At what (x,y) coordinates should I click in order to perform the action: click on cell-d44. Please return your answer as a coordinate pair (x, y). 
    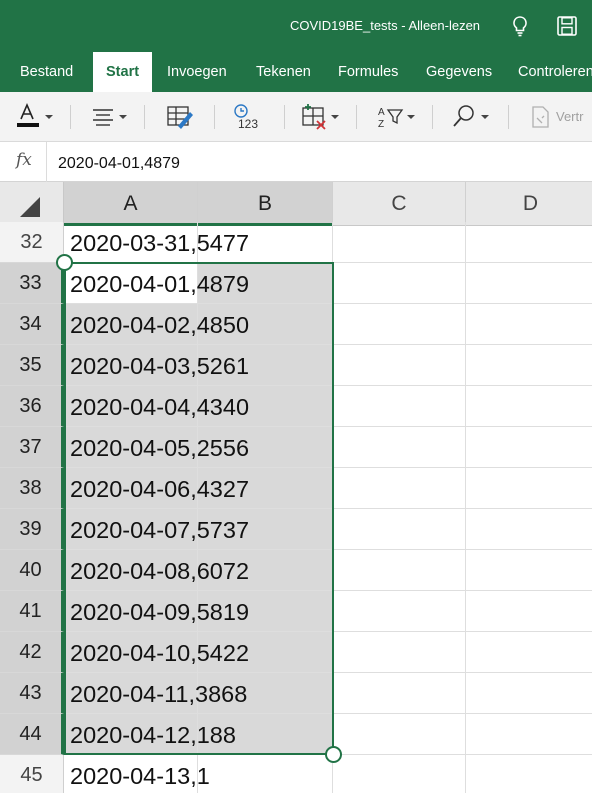
    Looking at the image, I should click on (529, 734).